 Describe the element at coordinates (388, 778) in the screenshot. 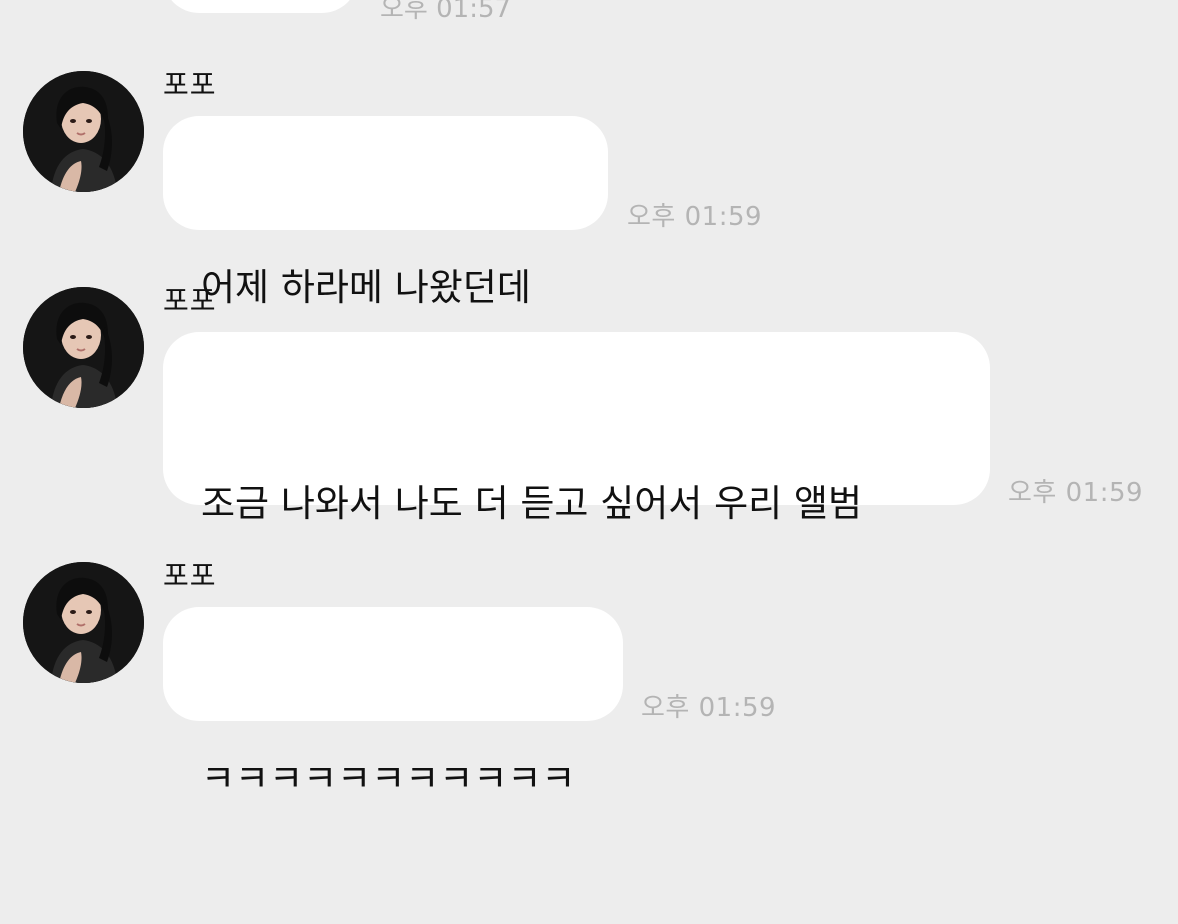

I see `message-text: ㅋㅋㅋㅋㅋㅋㅋㅋㅋㅋㅋ` at that location.